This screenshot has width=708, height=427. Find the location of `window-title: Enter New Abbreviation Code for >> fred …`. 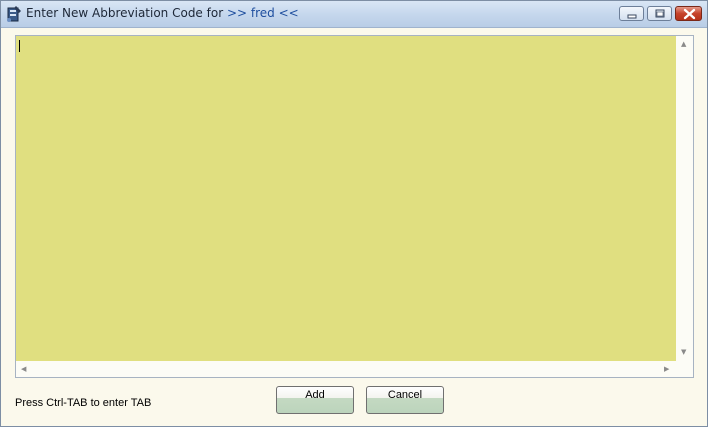

window-title: Enter New Abbreviation Code for >> fred … is located at coordinates (164, 13).